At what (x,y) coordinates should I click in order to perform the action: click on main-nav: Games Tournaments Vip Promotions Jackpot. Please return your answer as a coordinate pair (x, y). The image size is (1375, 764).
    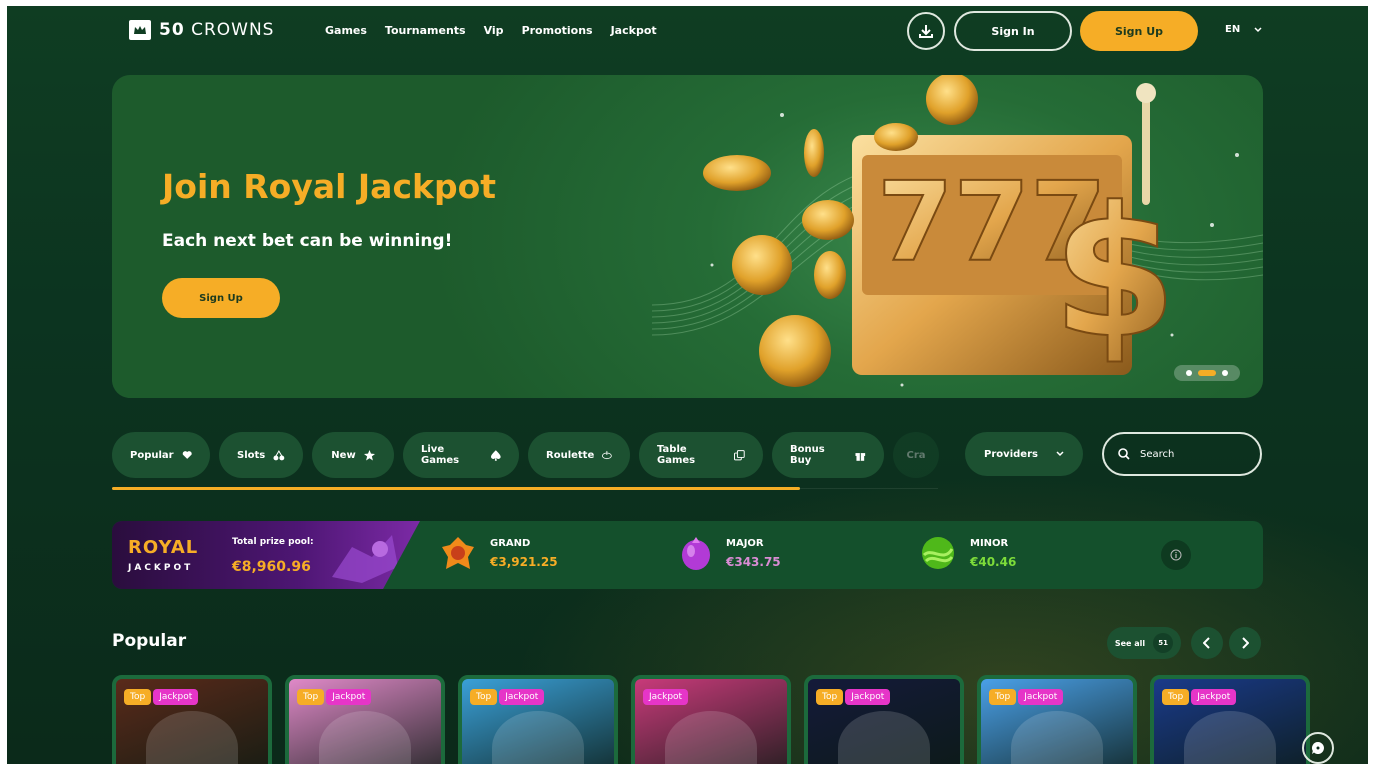
    Looking at the image, I should click on (491, 30).